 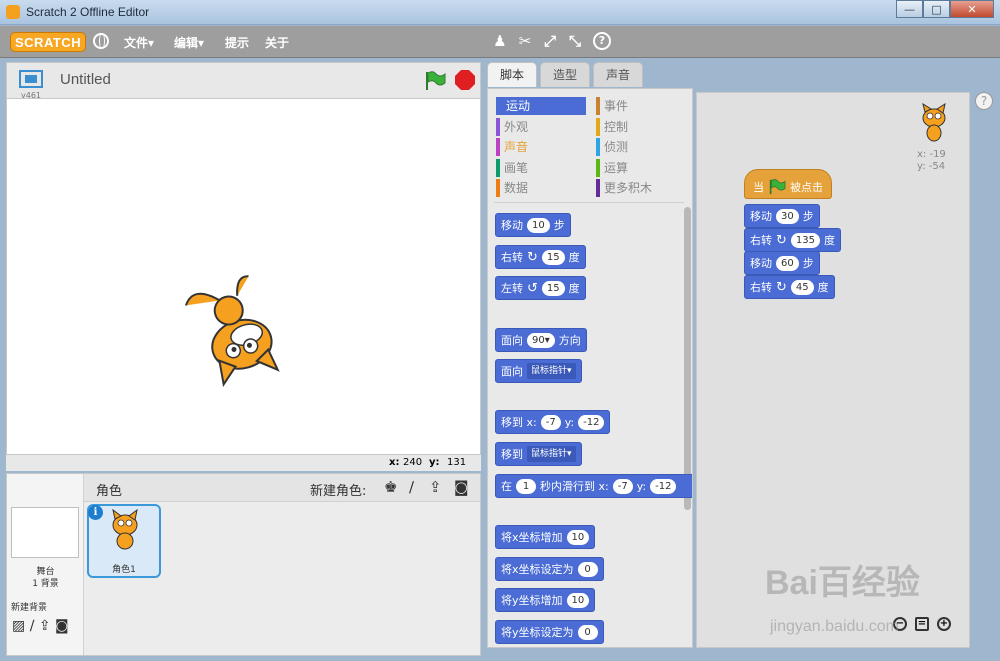 I want to click on y-value: 131, so click(x=457, y=462).